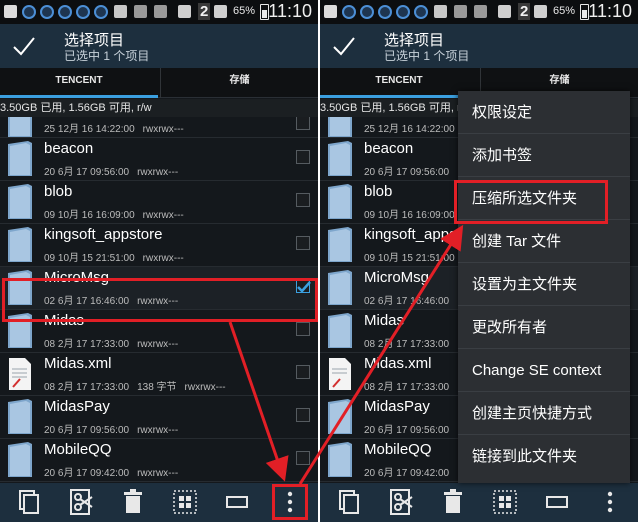 This screenshot has height=522, width=638. What do you see at coordinates (114, 215) in the screenshot?
I see `file-meta: 09 10月 16 16:09:00 rwxrwx---` at bounding box center [114, 215].